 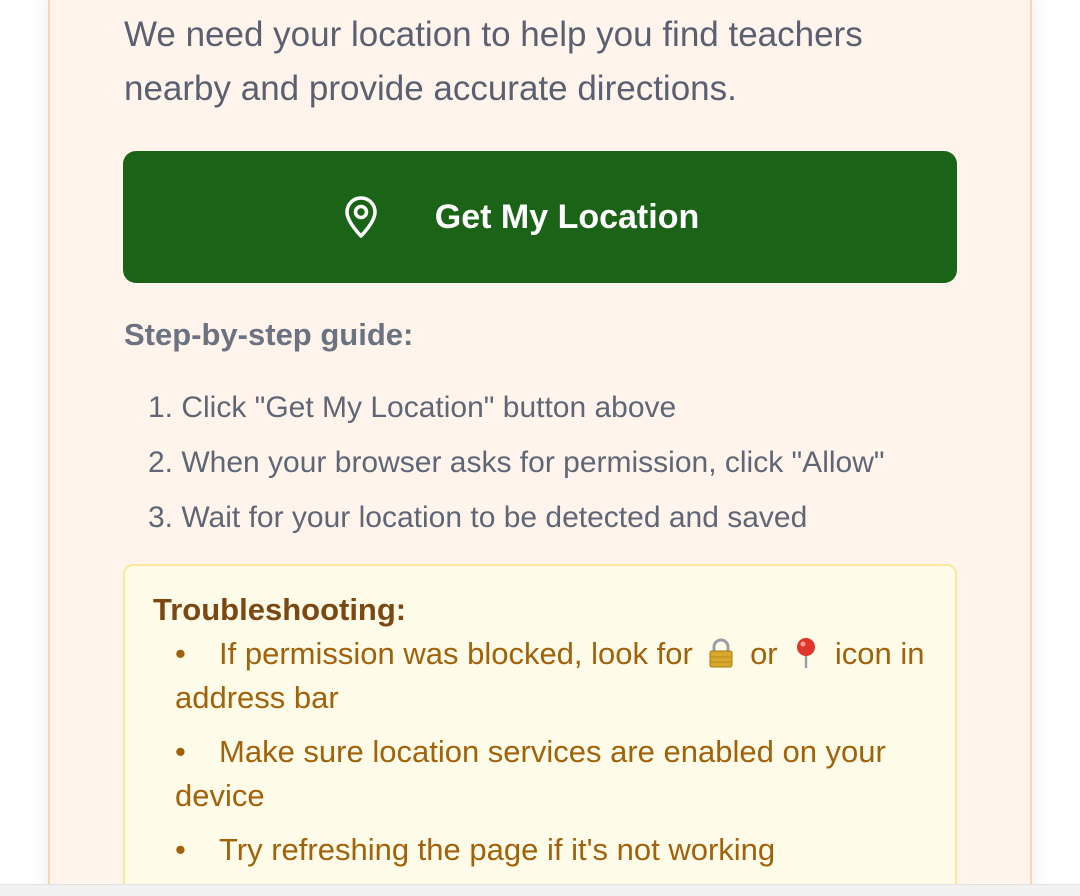 What do you see at coordinates (361, 217) in the screenshot?
I see `map-pin-icon` at bounding box center [361, 217].